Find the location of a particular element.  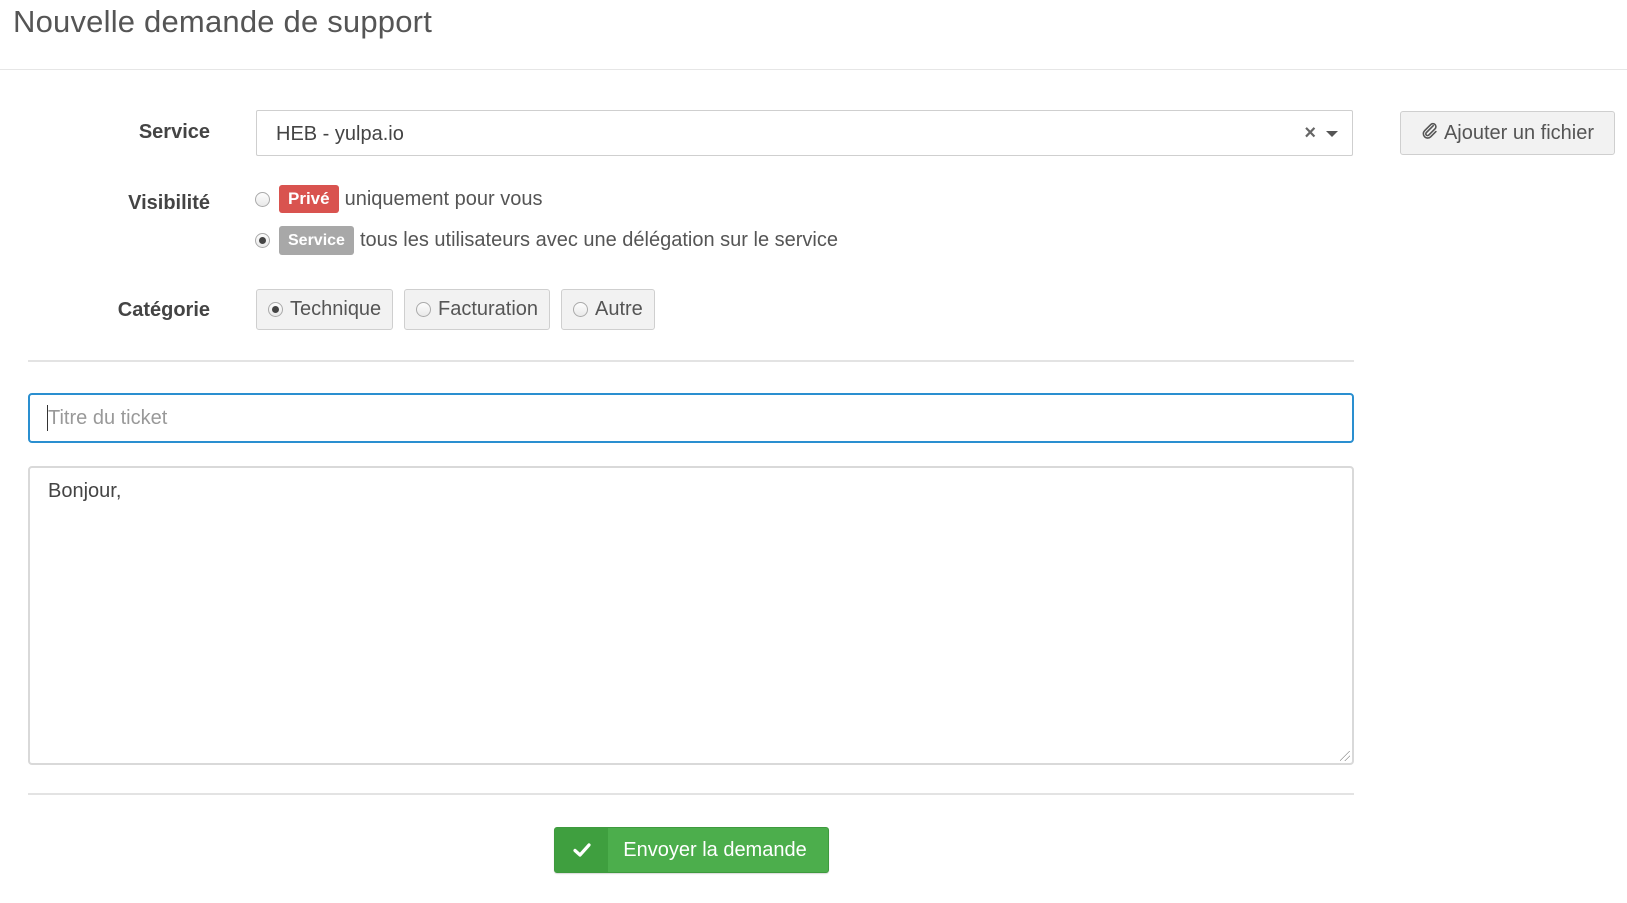

category-autre-radio is located at coordinates (580, 309).